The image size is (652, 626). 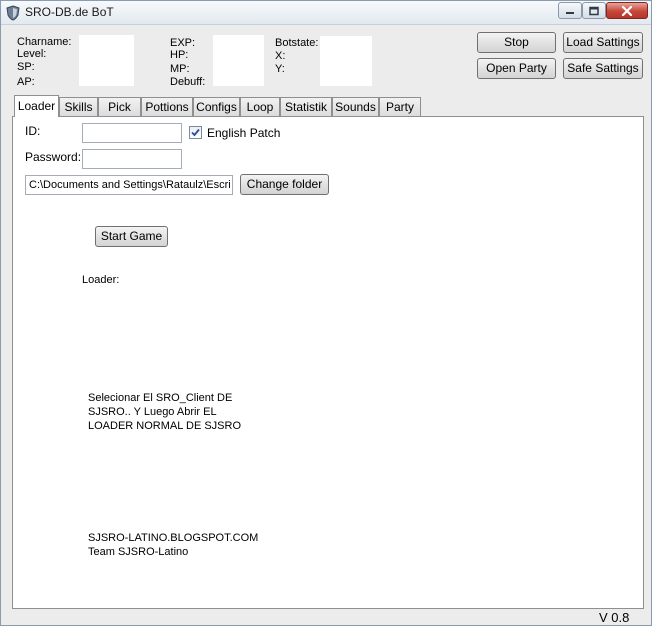 What do you see at coordinates (355, 106) in the screenshot?
I see `tab-sounds: Sounds` at bounding box center [355, 106].